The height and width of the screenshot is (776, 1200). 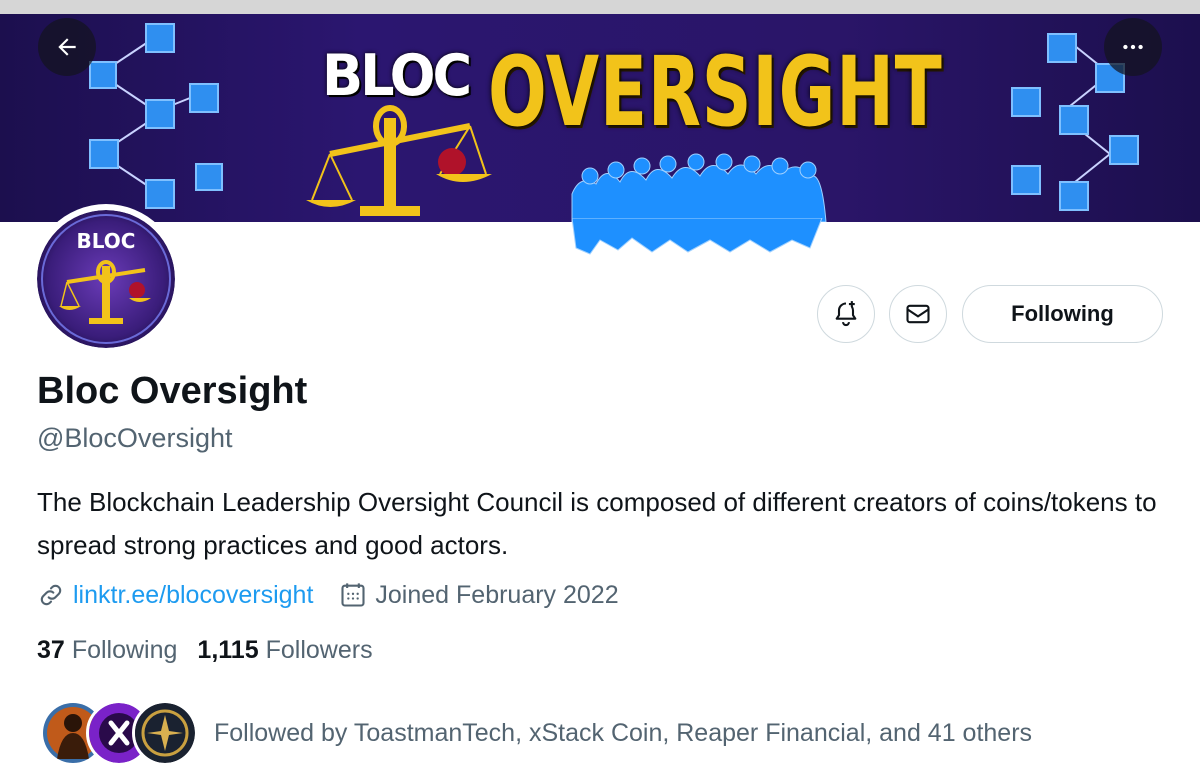 What do you see at coordinates (397, 75) in the screenshot?
I see `banner-title-bloc: BLOC` at bounding box center [397, 75].